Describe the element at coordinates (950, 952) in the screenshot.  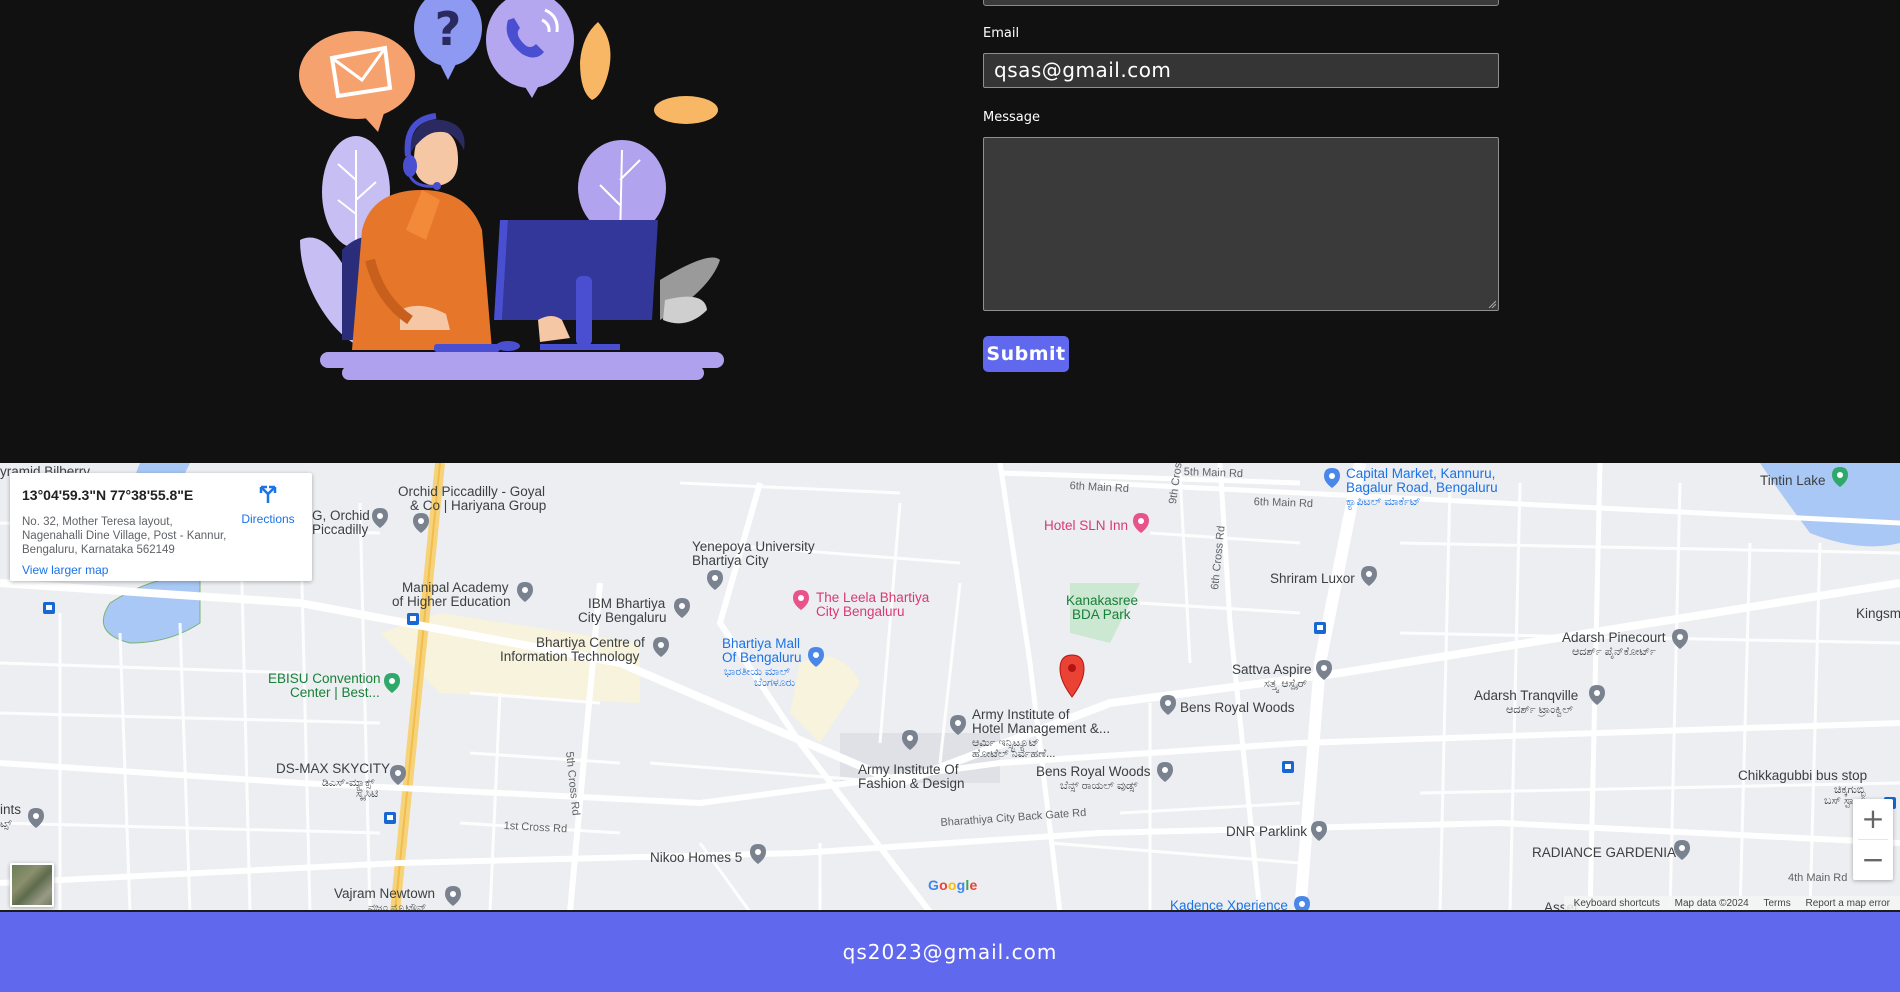
I see `footer-email: qs2023@gmail.com` at that location.